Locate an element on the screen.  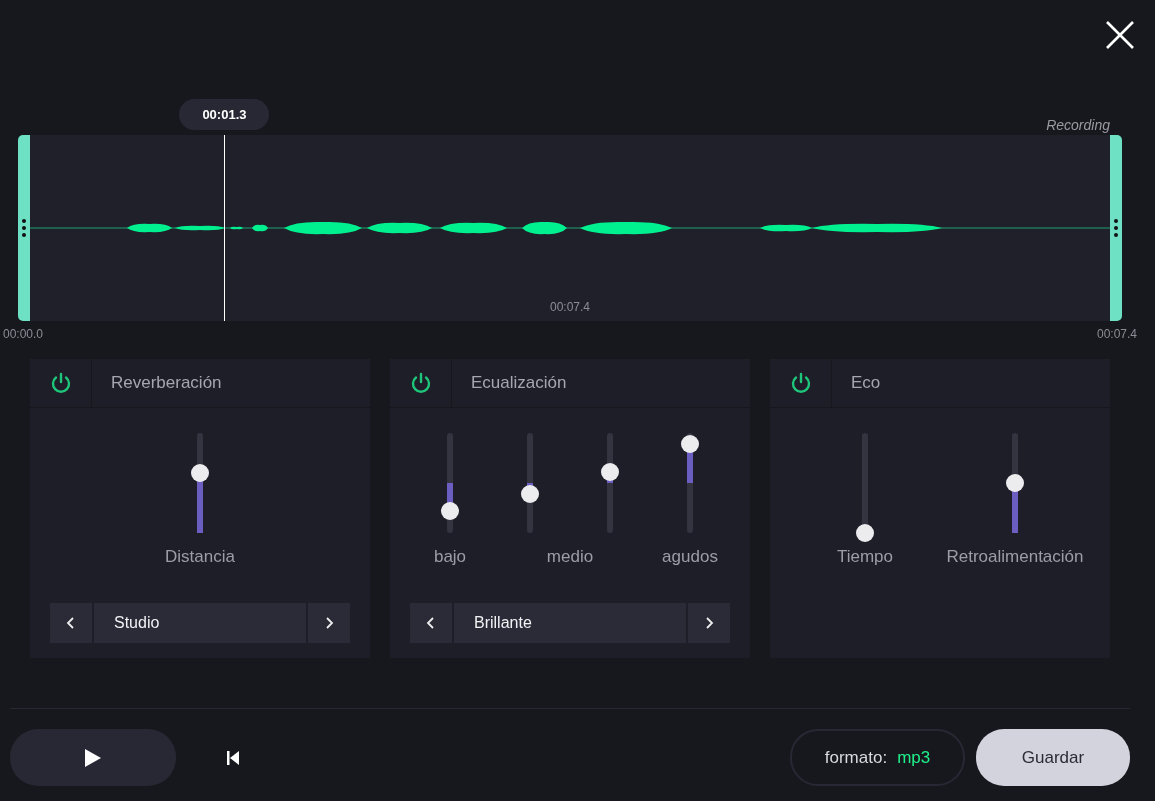
trim-end-handle is located at coordinates (1116, 228).